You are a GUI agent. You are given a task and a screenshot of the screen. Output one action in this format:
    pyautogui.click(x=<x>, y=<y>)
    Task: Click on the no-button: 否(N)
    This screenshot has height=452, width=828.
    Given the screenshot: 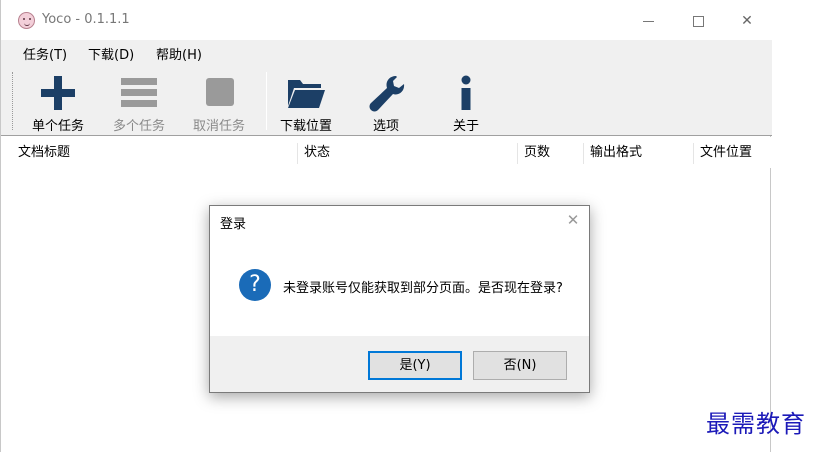 What is the action you would take?
    pyautogui.click(x=520, y=365)
    